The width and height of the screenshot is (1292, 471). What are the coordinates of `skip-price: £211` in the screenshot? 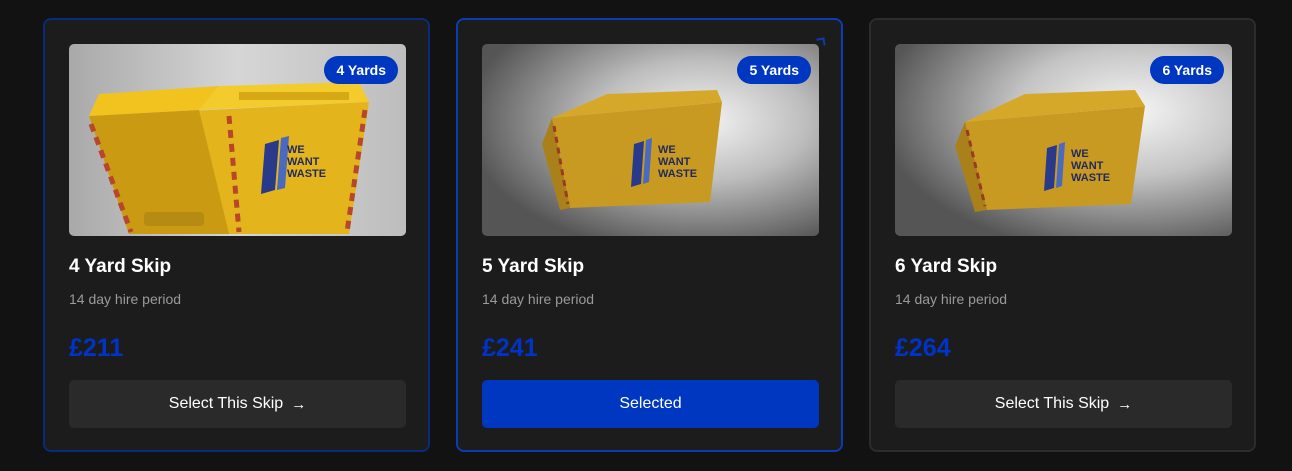 It's located at (96, 348).